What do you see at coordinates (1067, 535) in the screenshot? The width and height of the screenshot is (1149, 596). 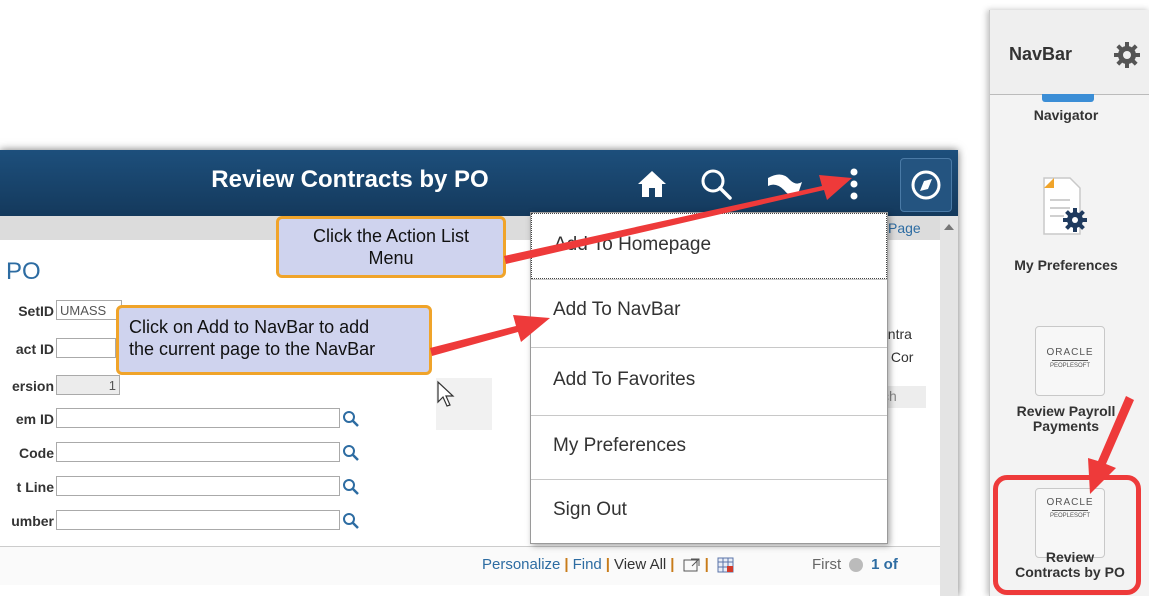 I see `new-tile-highlight` at bounding box center [1067, 535].